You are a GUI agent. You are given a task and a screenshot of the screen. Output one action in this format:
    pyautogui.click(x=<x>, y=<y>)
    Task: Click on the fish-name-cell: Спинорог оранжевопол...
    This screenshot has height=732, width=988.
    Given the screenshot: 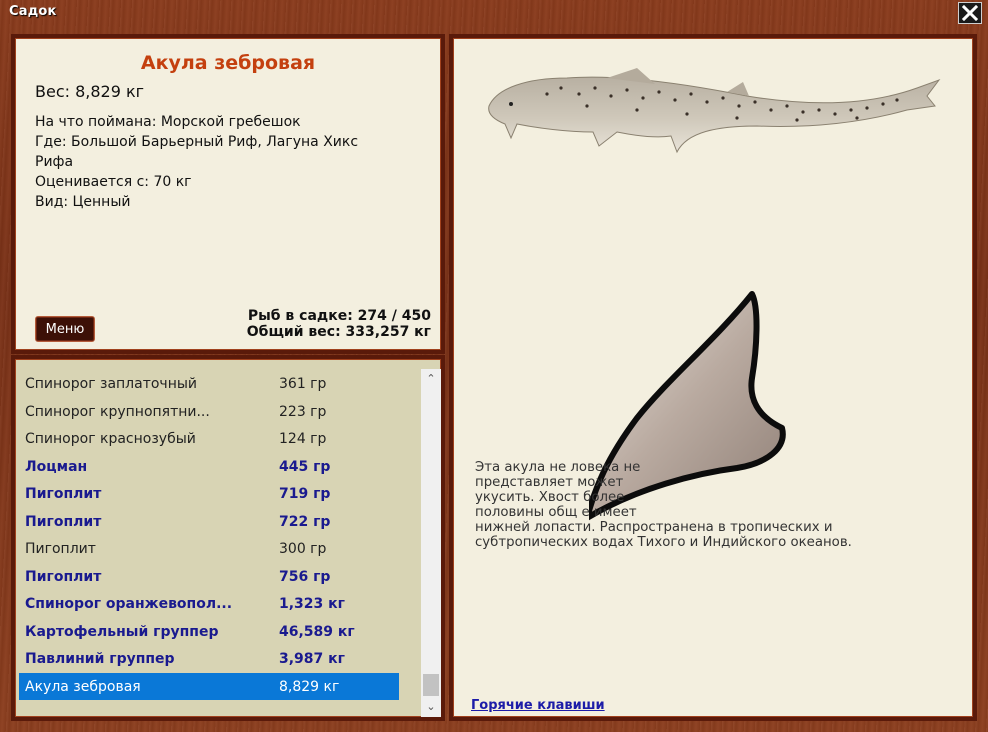 What is the action you would take?
    pyautogui.click(x=129, y=604)
    